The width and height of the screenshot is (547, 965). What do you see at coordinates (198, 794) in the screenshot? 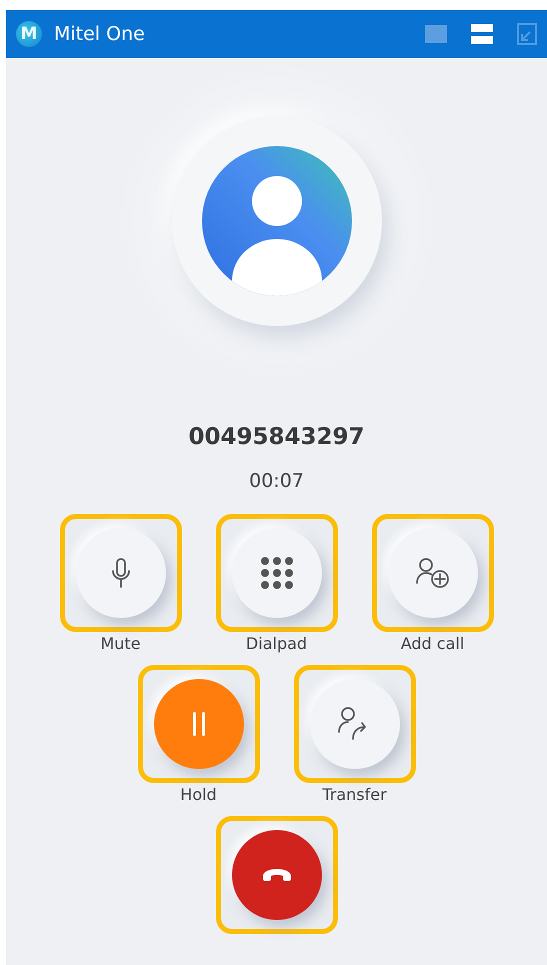
I see `button-label: Hold` at bounding box center [198, 794].